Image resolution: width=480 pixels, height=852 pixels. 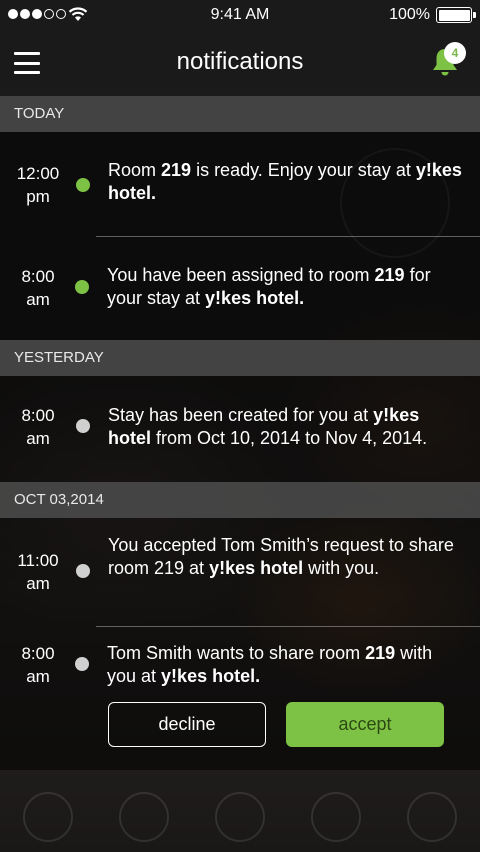 I want to click on message-text: Tom Smith wants to share room, so click(x=236, y=653).